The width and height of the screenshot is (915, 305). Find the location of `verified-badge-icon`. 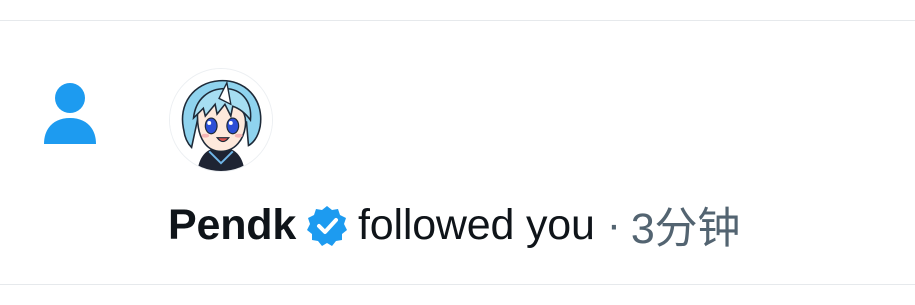

verified-badge-icon is located at coordinates (327, 226).